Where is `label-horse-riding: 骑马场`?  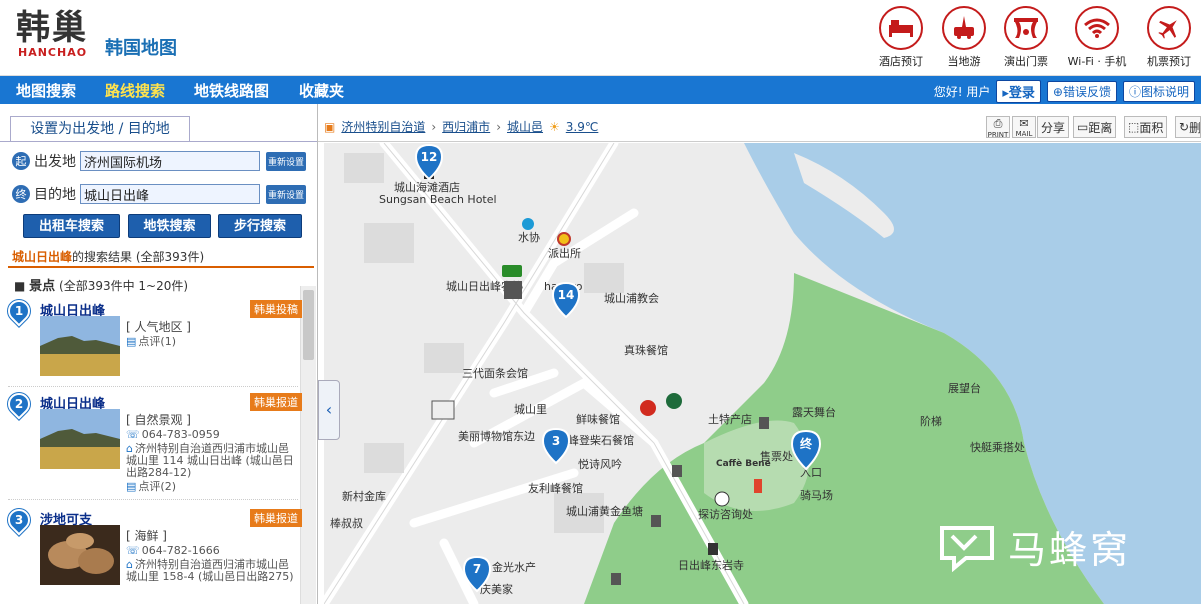
label-horse-riding: 骑马场 is located at coordinates (816, 495).